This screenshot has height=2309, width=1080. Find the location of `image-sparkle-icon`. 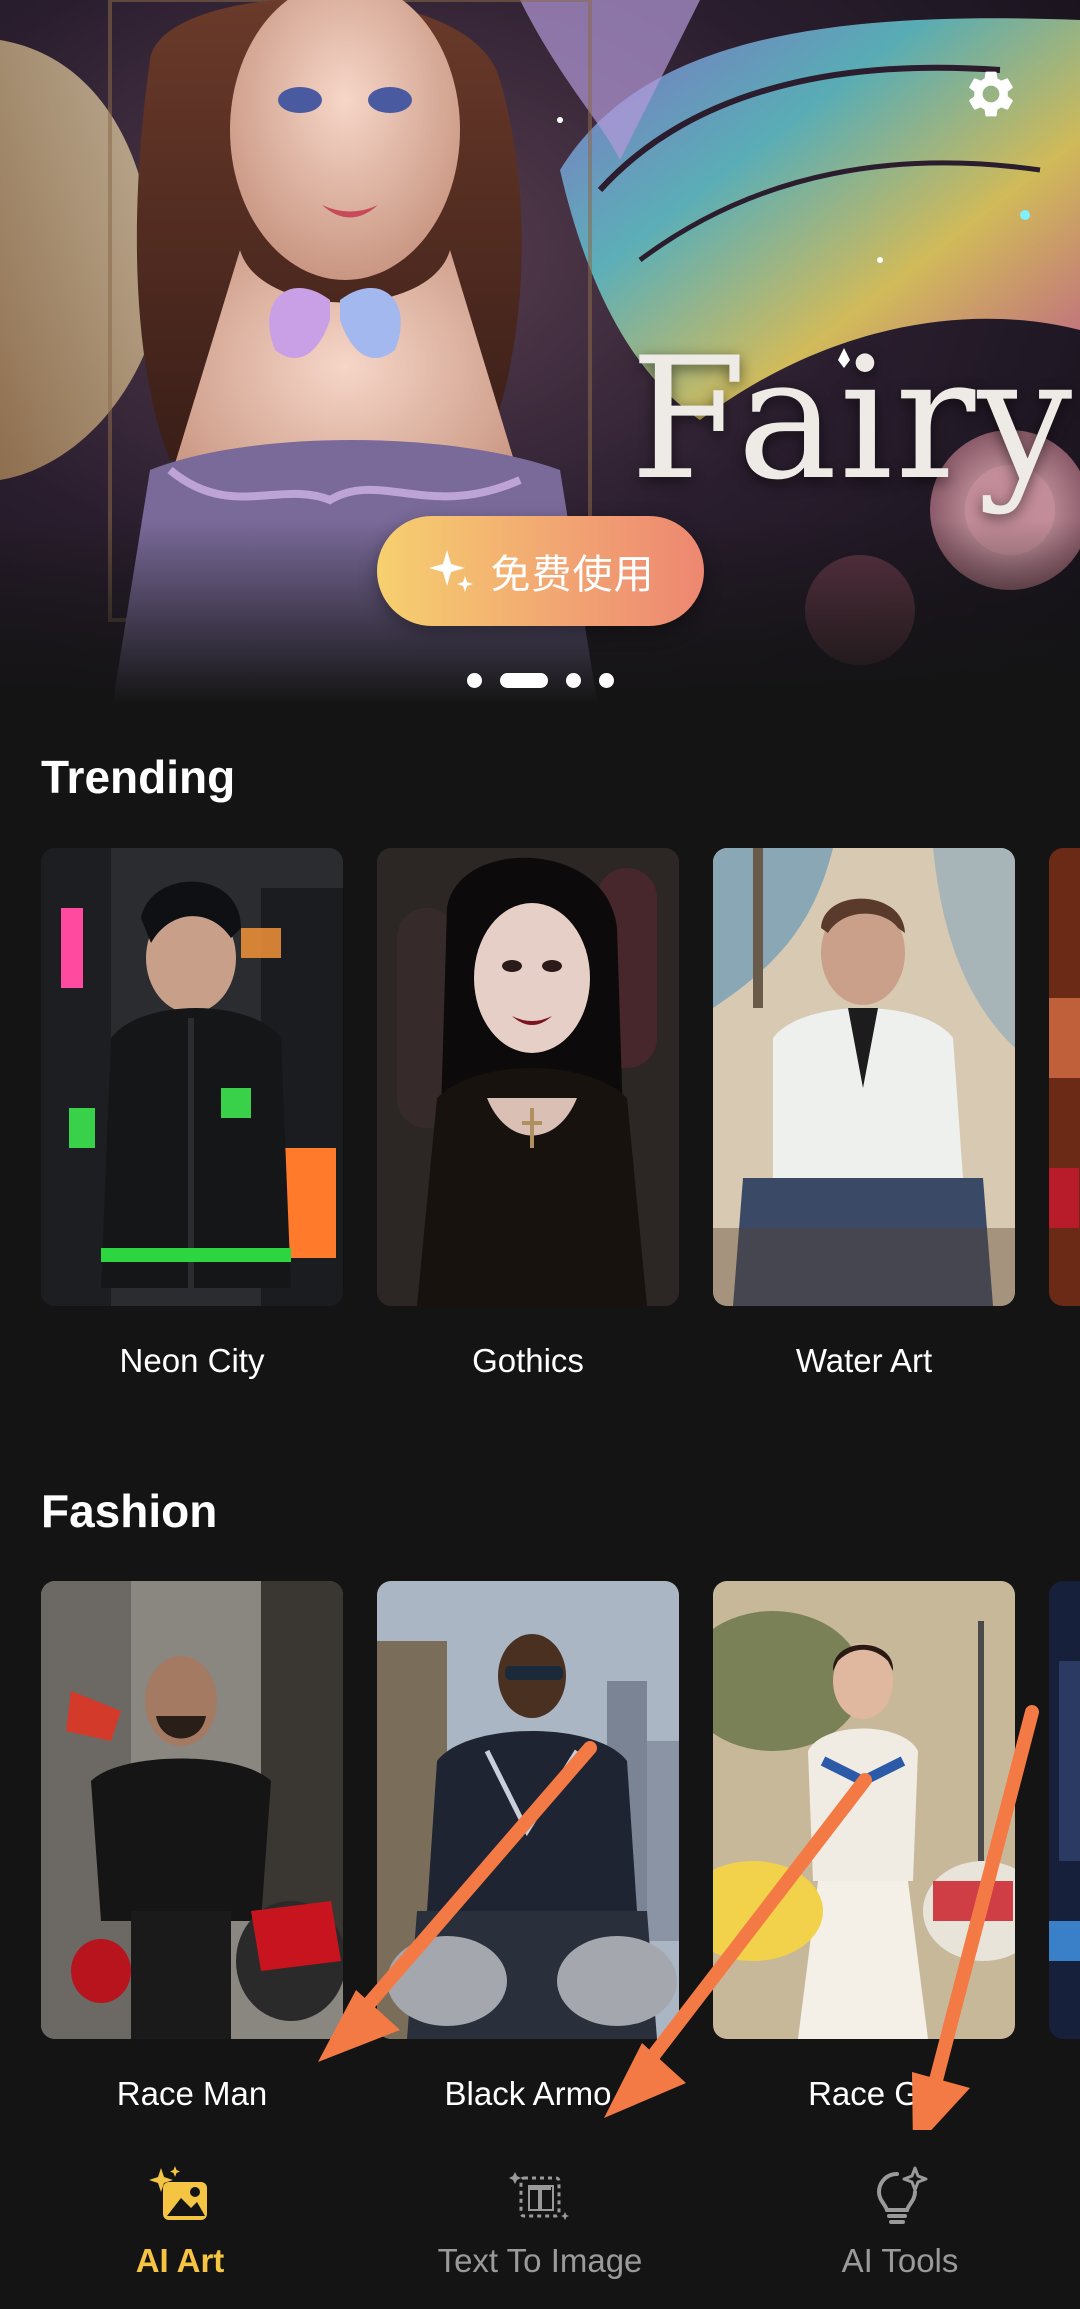

image-sparkle-icon is located at coordinates (180, 2197).